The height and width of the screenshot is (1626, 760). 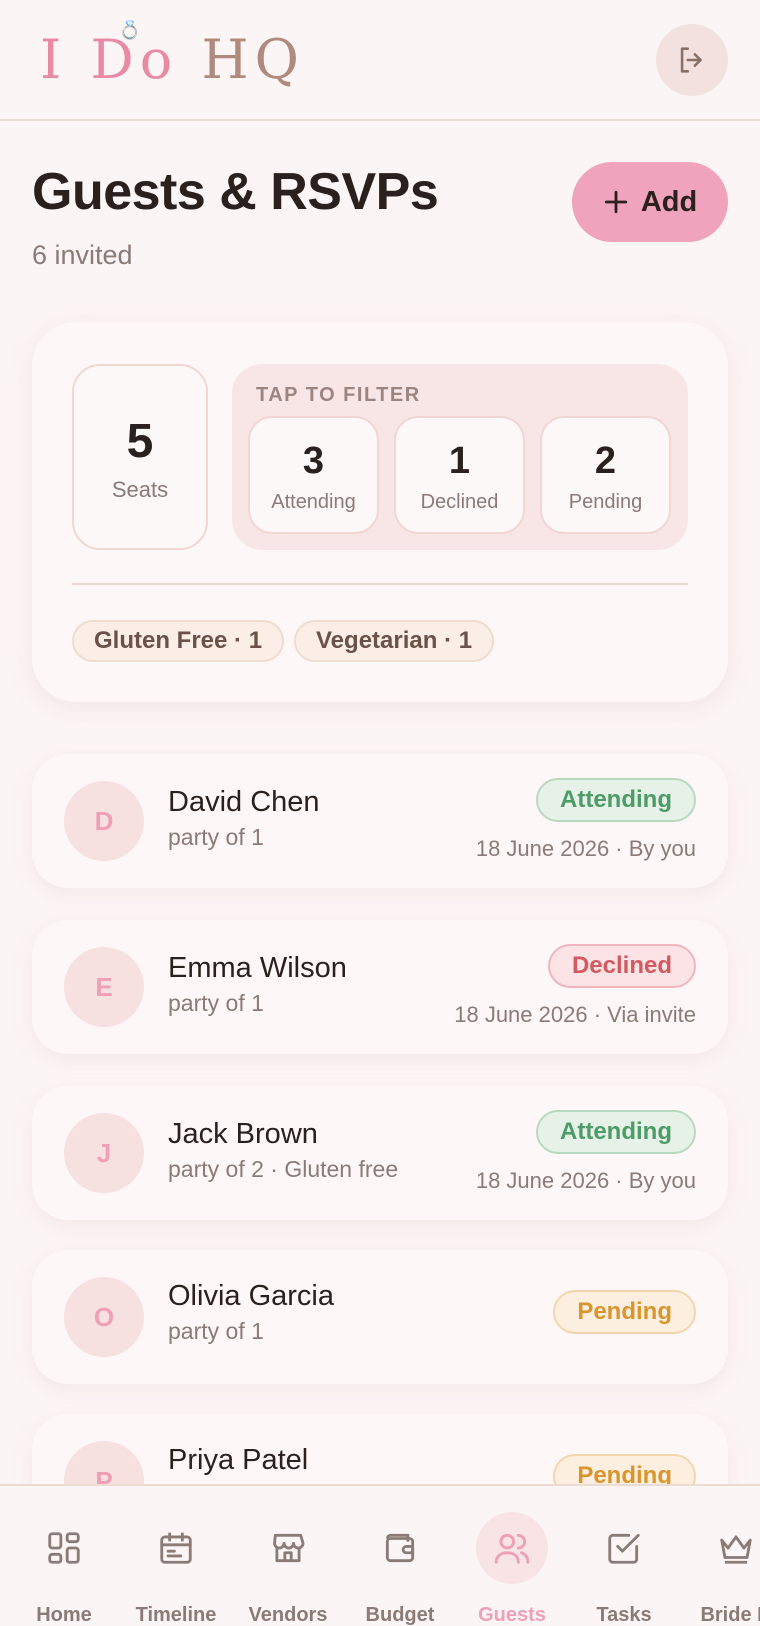 What do you see at coordinates (243, 1134) in the screenshot?
I see `guest-name: Jack Brown` at bounding box center [243, 1134].